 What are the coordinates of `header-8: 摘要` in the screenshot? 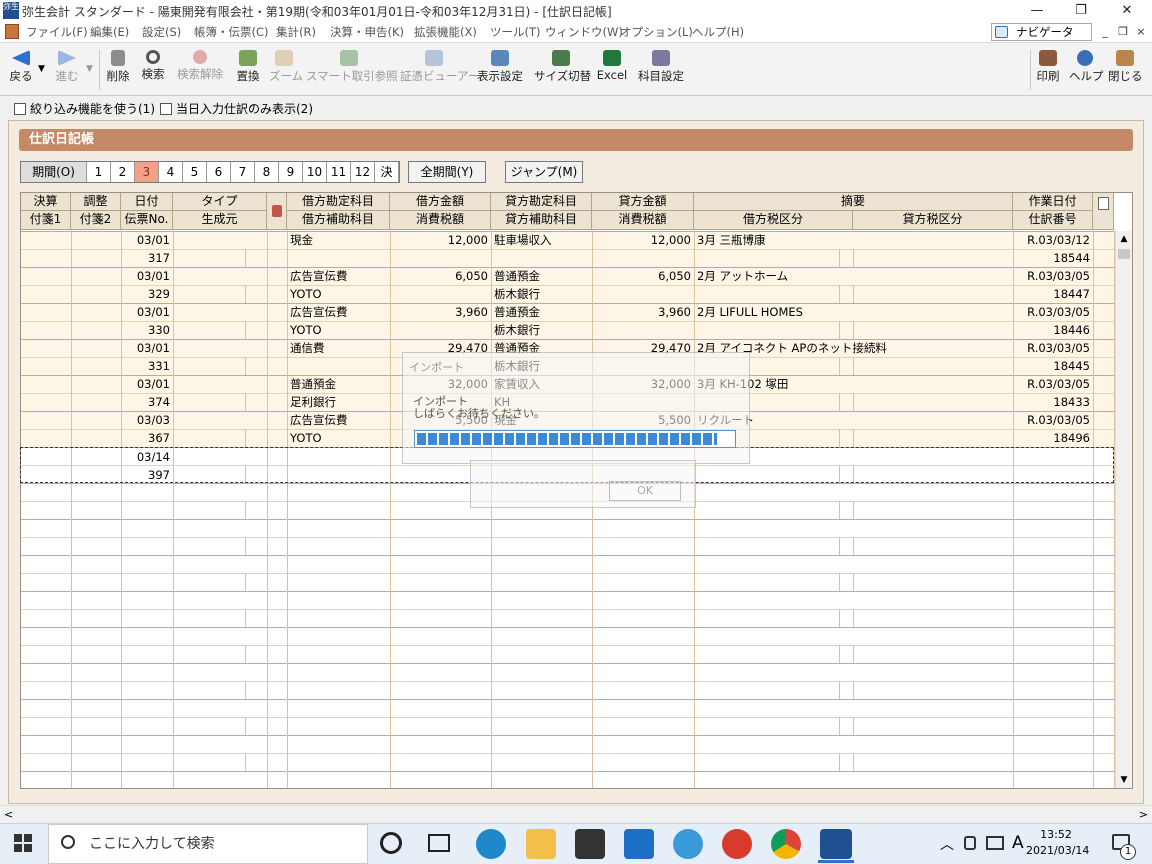 It's located at (853, 202).